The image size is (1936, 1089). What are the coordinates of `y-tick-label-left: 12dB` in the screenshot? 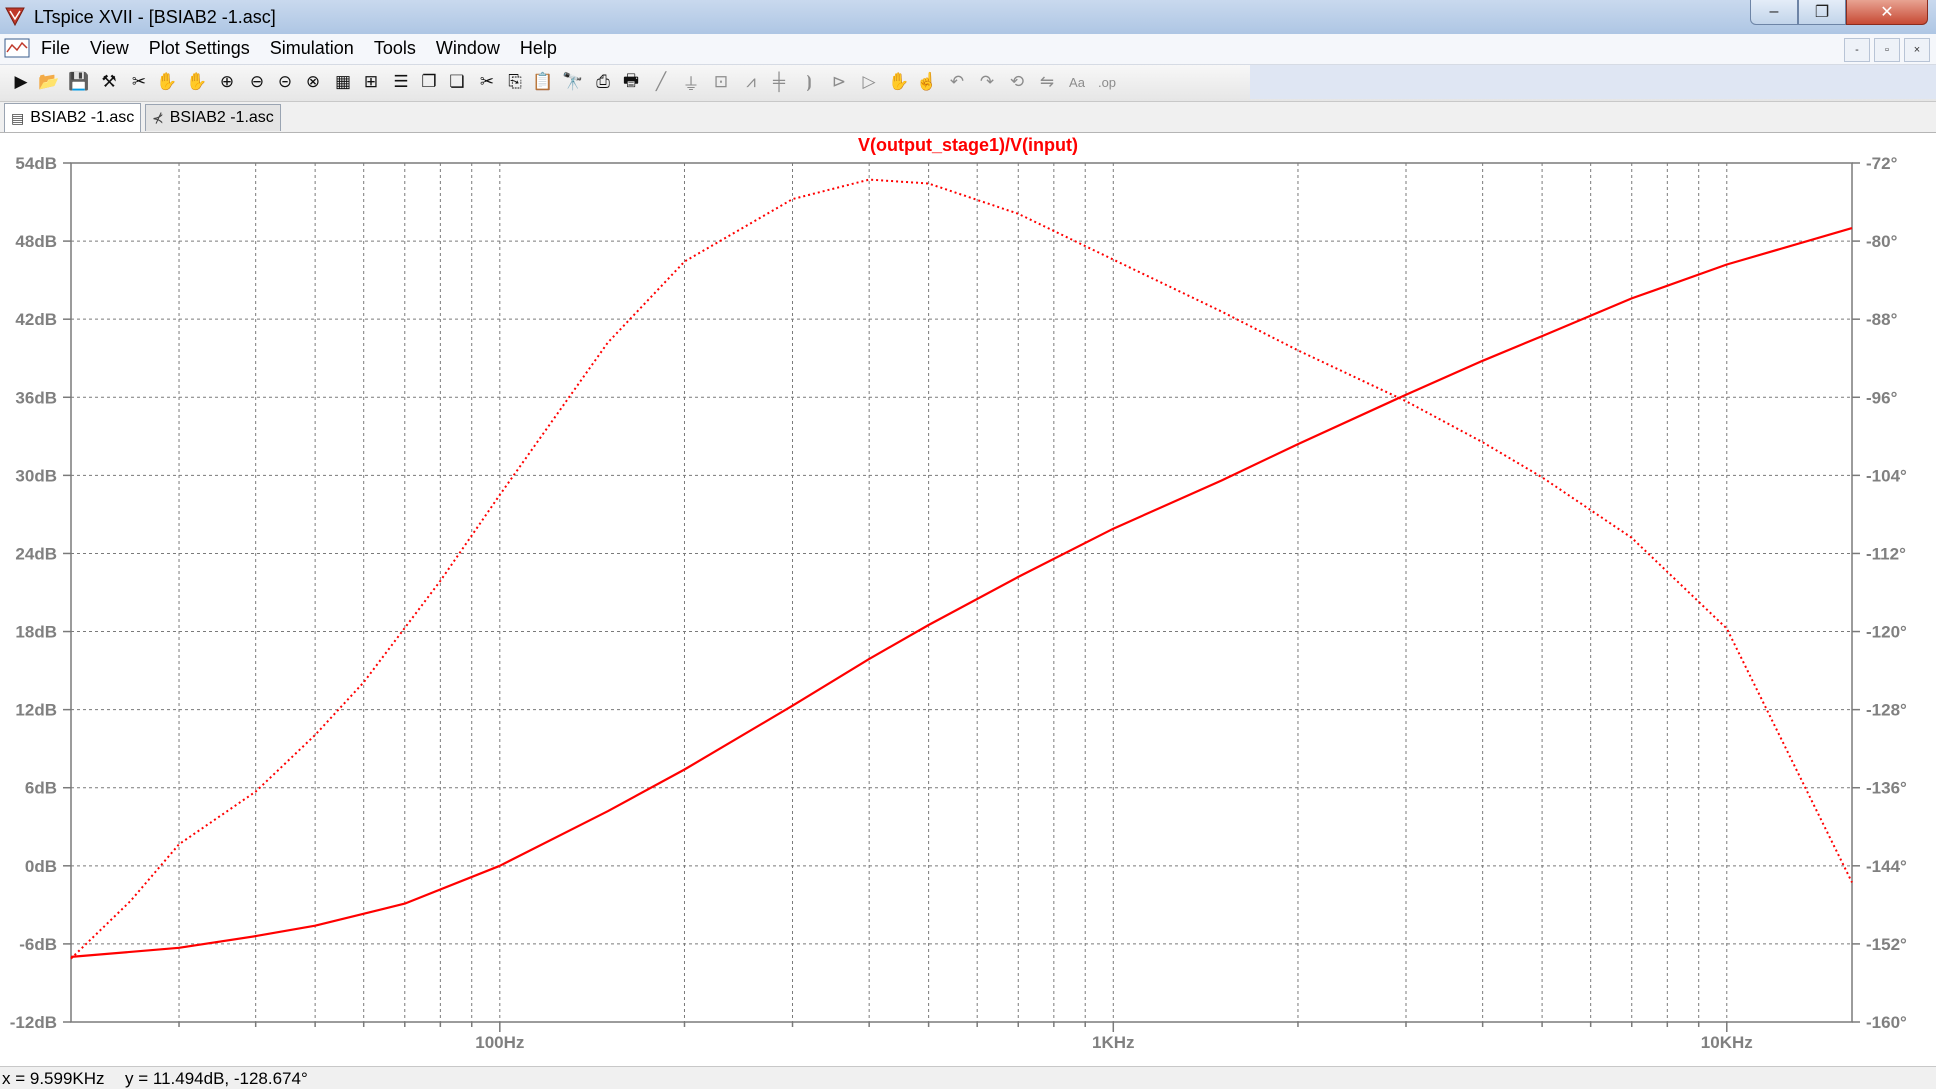 It's located at (36, 710).